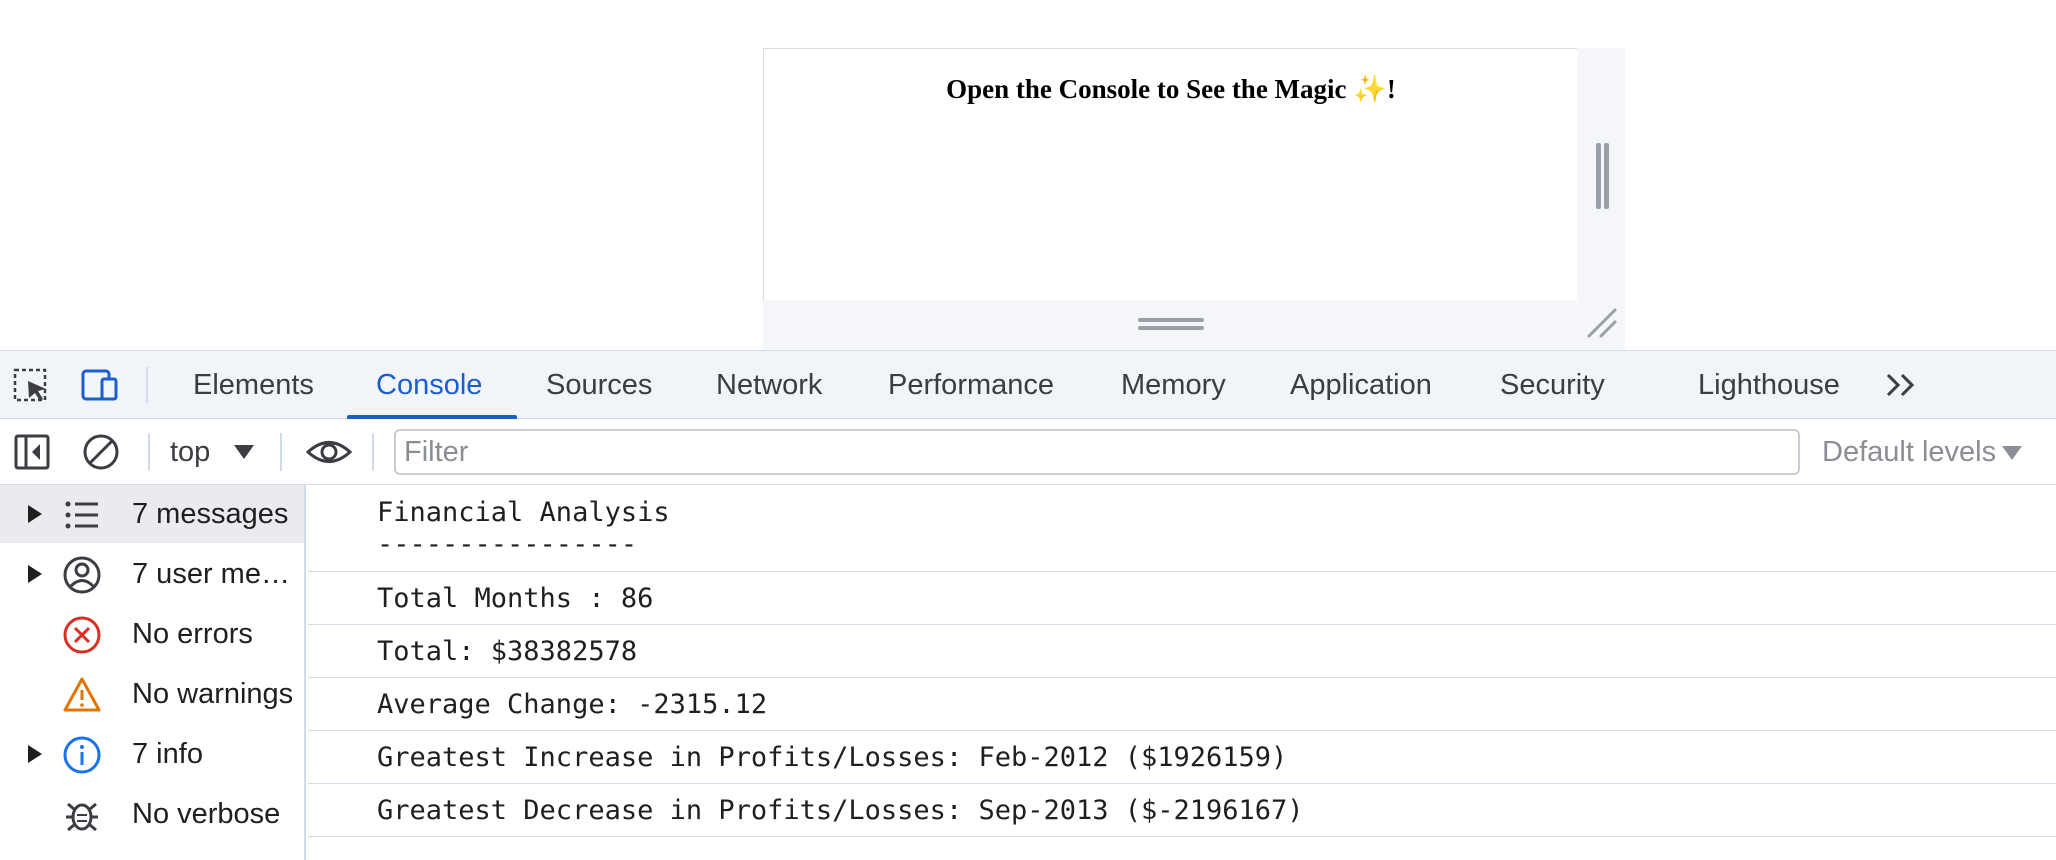 The height and width of the screenshot is (860, 2056). What do you see at coordinates (1769, 385) in the screenshot?
I see `tab-lighthouse: Lighthouse` at bounding box center [1769, 385].